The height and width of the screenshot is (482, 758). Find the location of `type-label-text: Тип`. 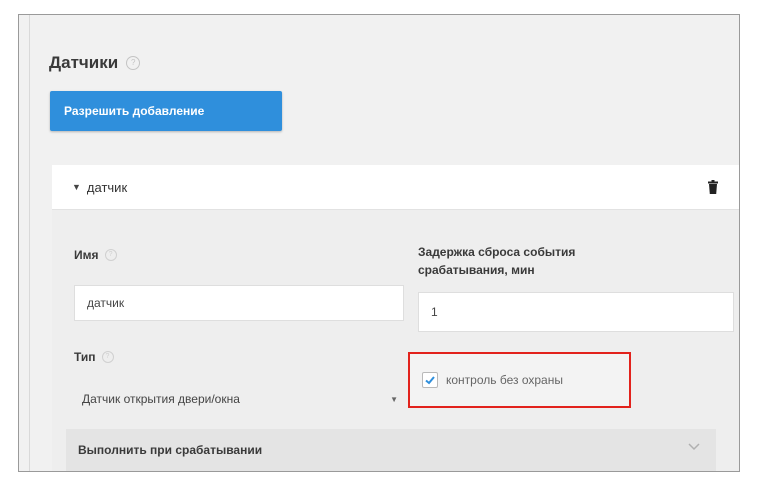

type-label-text: Тип is located at coordinates (85, 357).